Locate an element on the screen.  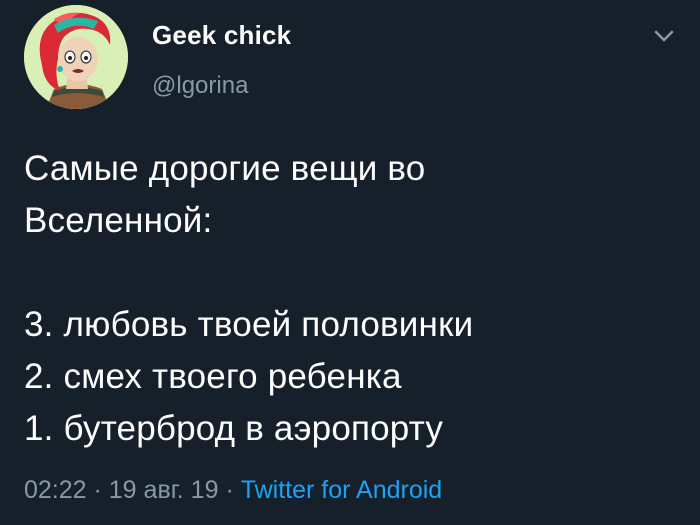
cartoon-woman-red-hair-avatar-icon is located at coordinates (76, 57).